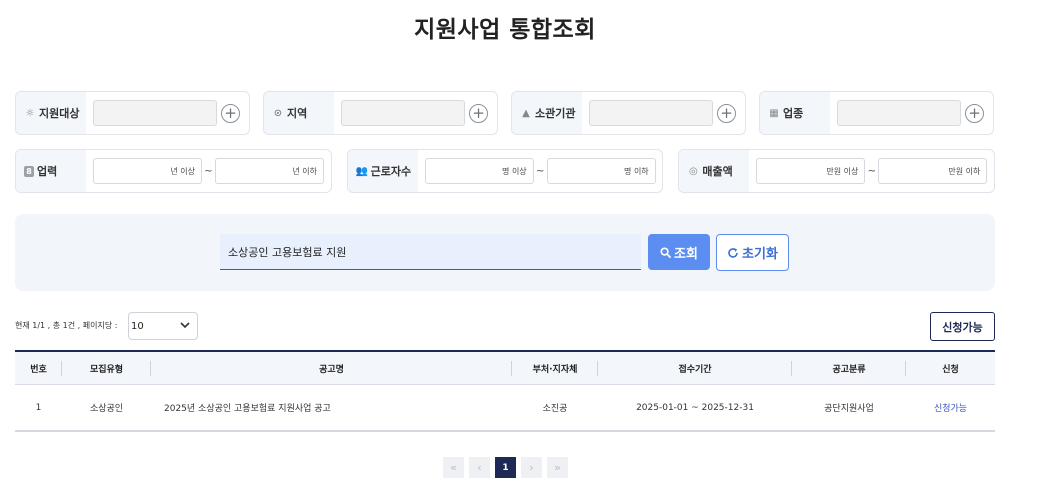 The height and width of the screenshot is (493, 1041). Describe the element at coordinates (811, 171) in the screenshot. I see `revenue-min-input: 만원 이상` at that location.